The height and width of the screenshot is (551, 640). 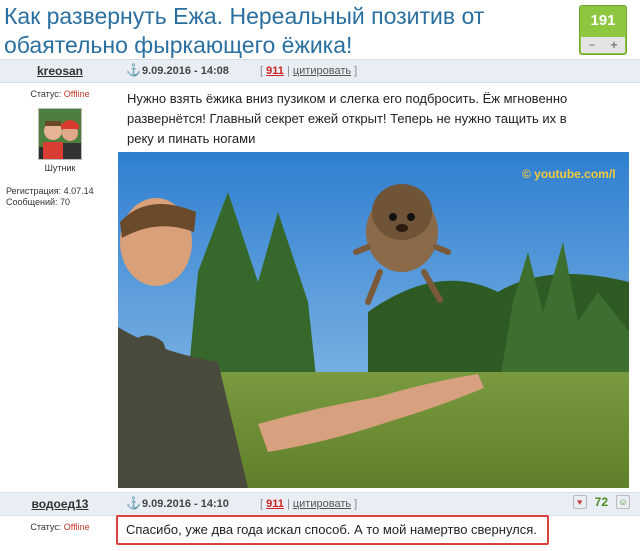 I want to click on reply-actions: [ 911 | цитировать ], so click(x=308, y=504).